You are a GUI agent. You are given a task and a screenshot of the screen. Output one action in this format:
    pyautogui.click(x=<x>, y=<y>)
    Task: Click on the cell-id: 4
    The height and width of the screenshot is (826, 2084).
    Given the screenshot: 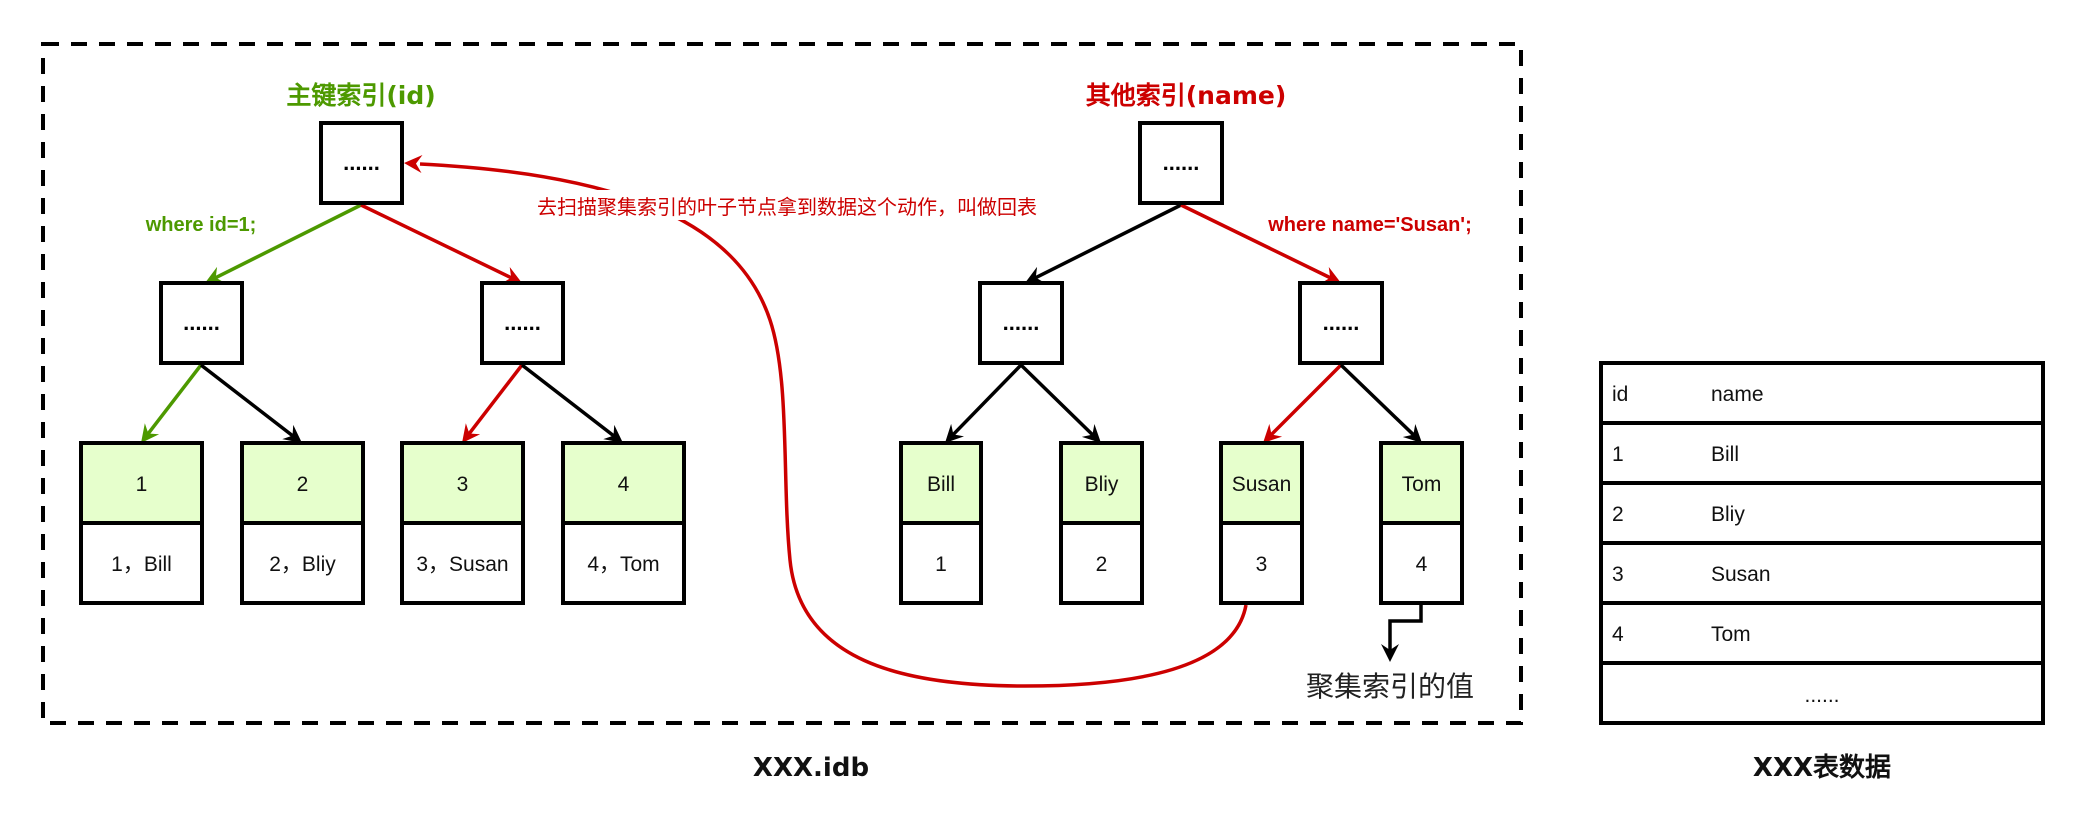 What is the action you would take?
    pyautogui.click(x=1618, y=634)
    